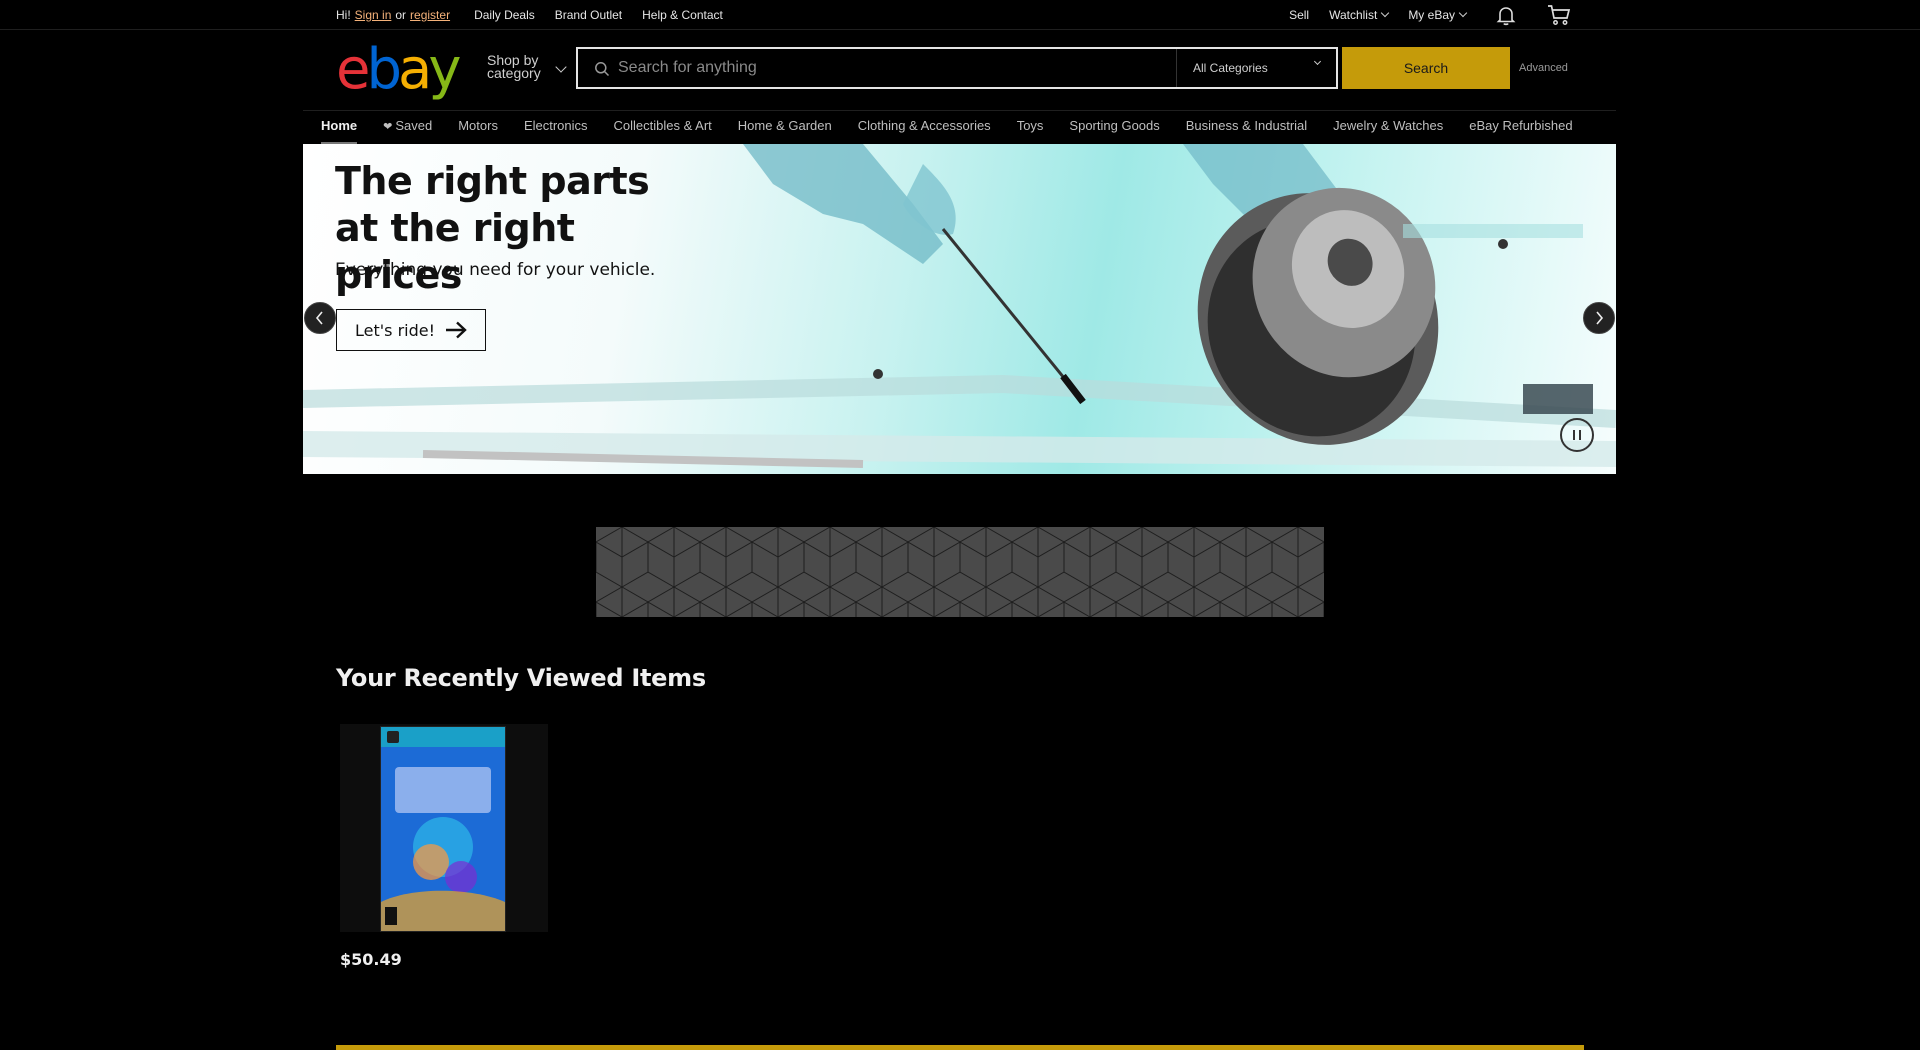 This screenshot has height=1050, width=1920. Describe the element at coordinates (1388, 131) in the screenshot. I see `nav-item-jewelry-watches: Jewelry & Watches` at that location.